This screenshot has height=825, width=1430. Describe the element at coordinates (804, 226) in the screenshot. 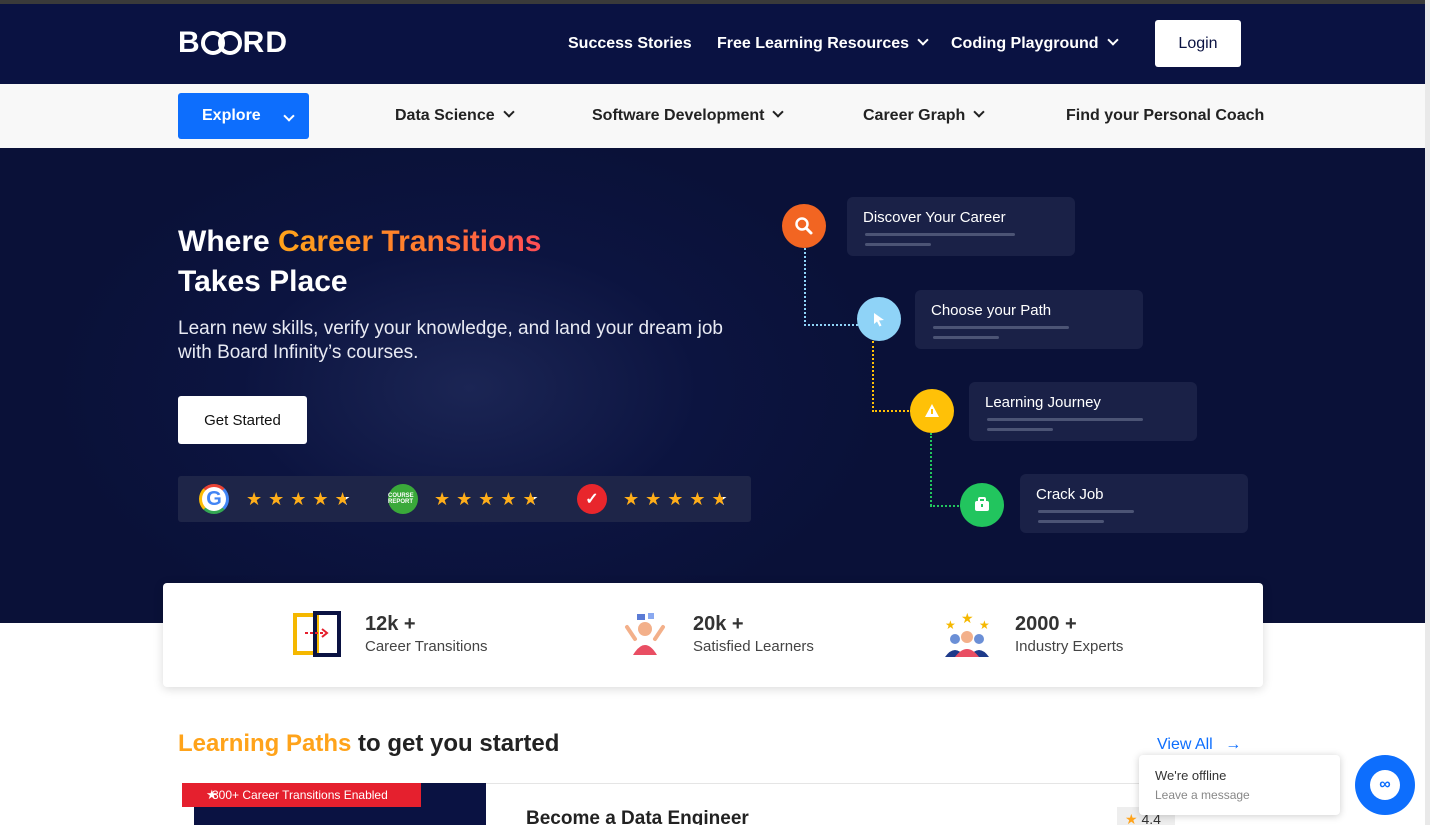

I see `search-icon` at that location.